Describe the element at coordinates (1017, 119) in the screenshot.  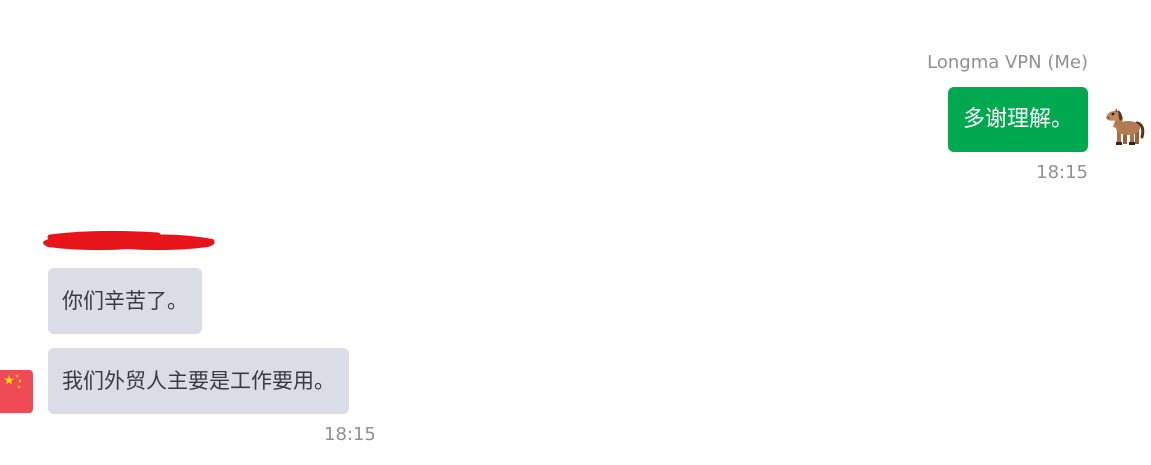
I see `outgoing-message-bubble: 多谢理解。` at that location.